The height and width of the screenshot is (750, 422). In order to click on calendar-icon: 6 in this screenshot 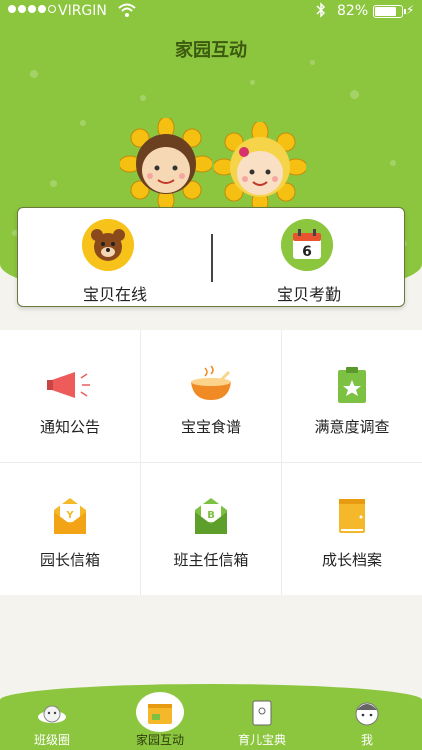, I will do `click(307, 245)`.